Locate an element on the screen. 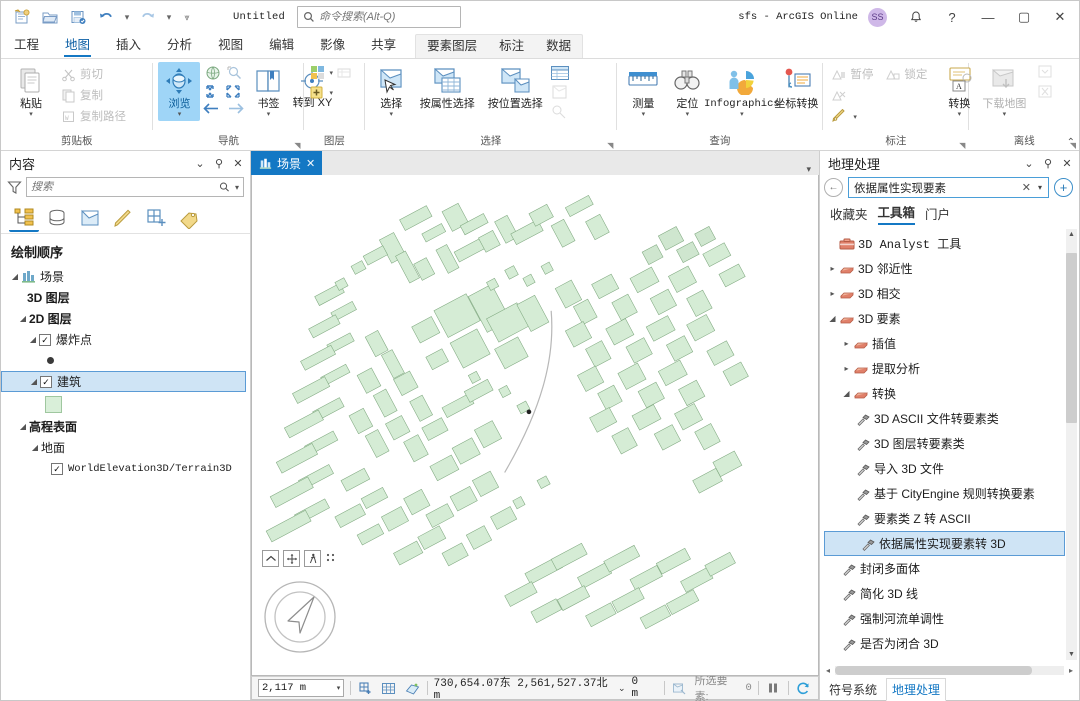 The image size is (1080, 701). tab-imagery: 影像 is located at coordinates (332, 46).